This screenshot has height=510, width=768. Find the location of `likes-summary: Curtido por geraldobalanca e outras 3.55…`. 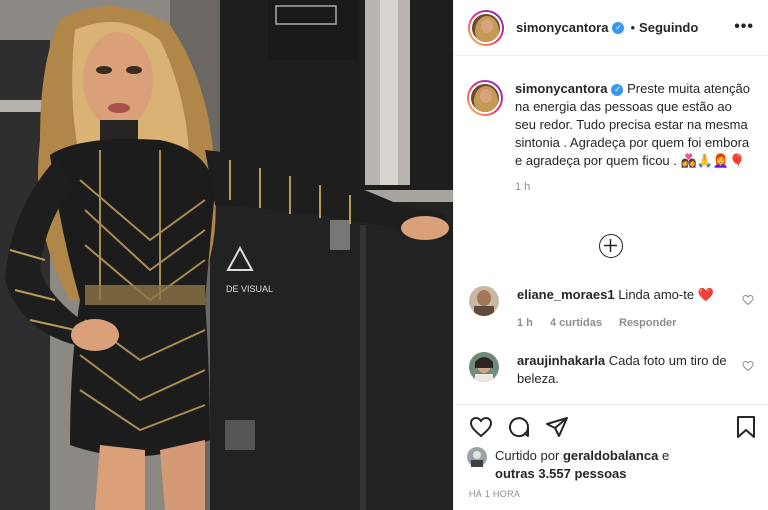

likes-summary: Curtido por geraldobalanca e outras 3.55… is located at coordinates (568, 465).